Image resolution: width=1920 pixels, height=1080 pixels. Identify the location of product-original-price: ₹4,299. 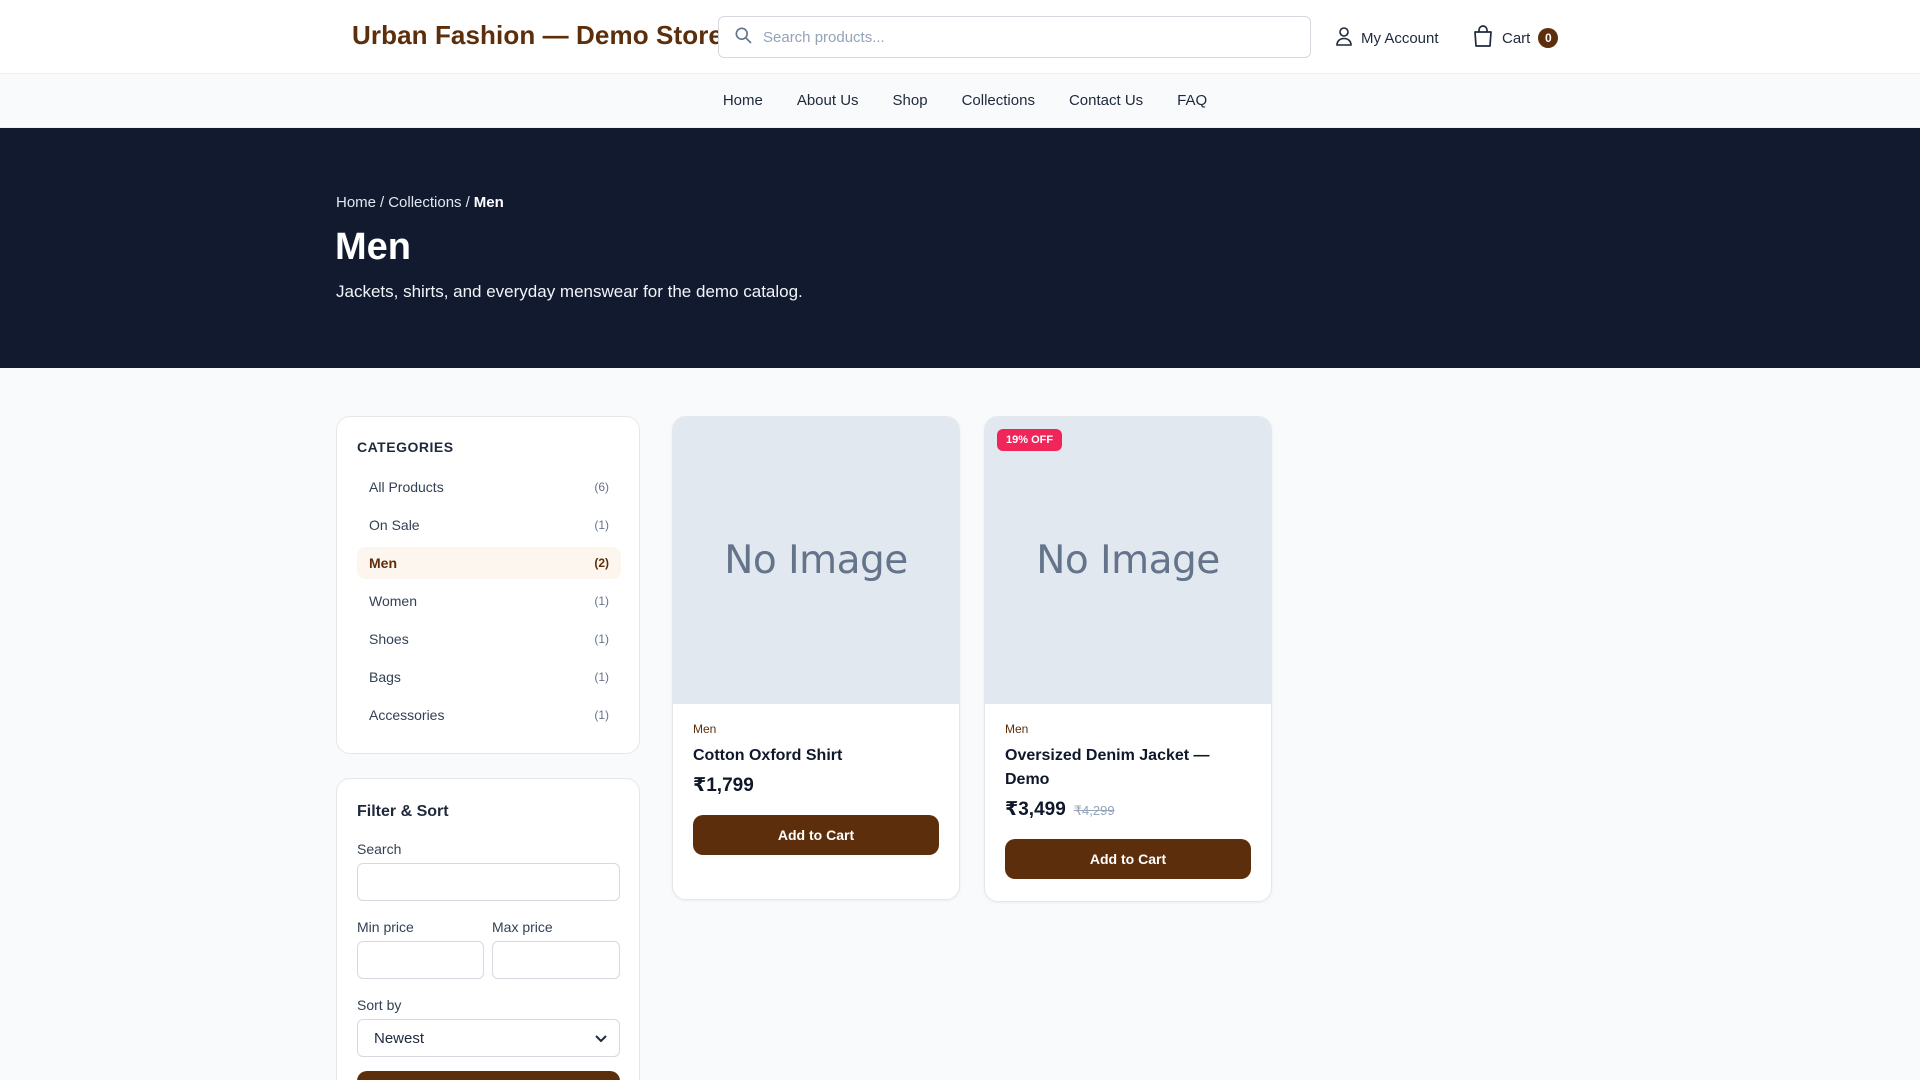
(1094, 810).